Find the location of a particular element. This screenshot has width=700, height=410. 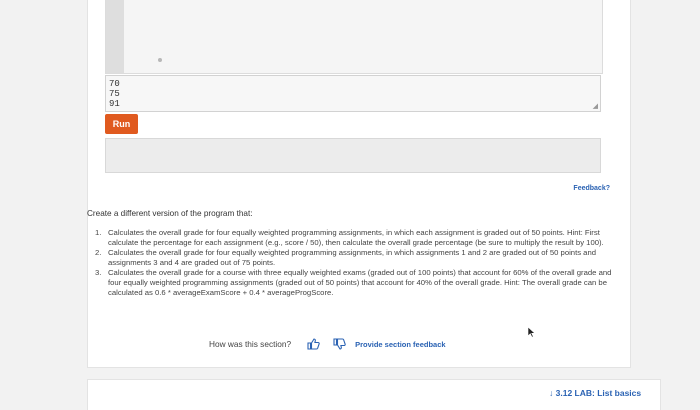

thumbs-up-icon is located at coordinates (313, 344).